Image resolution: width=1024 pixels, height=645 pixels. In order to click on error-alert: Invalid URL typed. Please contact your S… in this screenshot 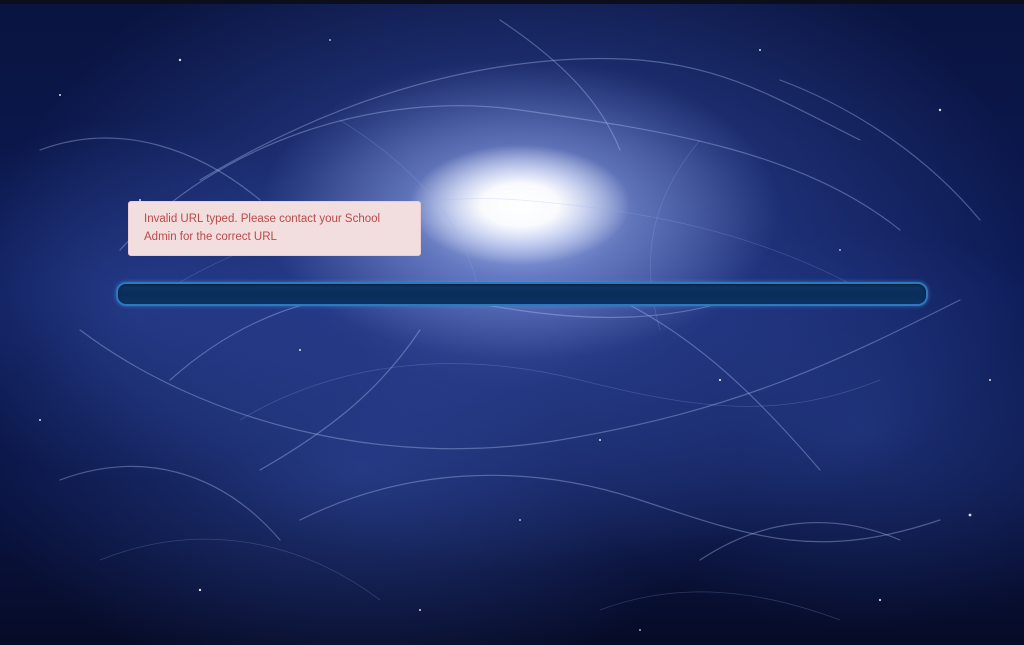, I will do `click(274, 228)`.